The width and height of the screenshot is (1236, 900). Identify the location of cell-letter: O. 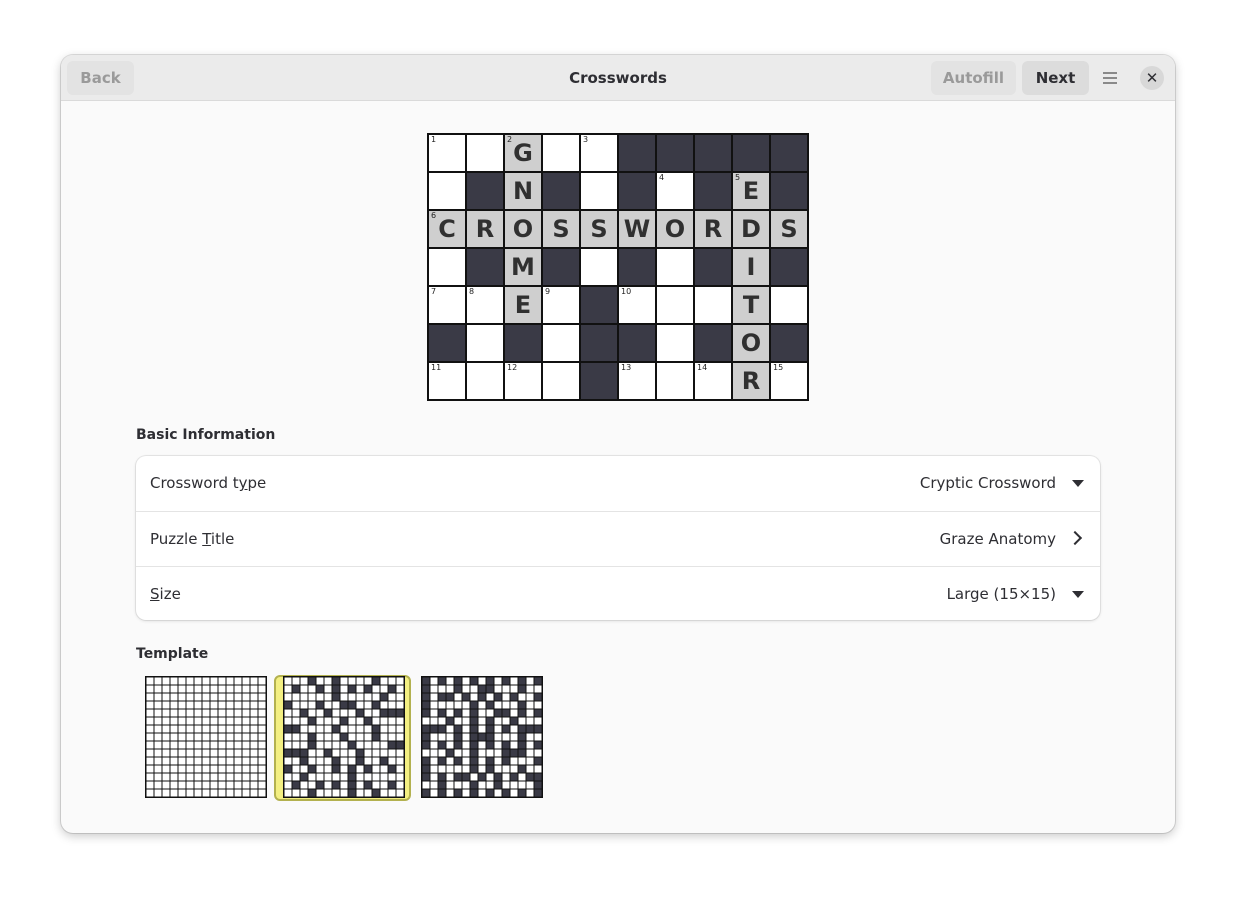
(523, 229).